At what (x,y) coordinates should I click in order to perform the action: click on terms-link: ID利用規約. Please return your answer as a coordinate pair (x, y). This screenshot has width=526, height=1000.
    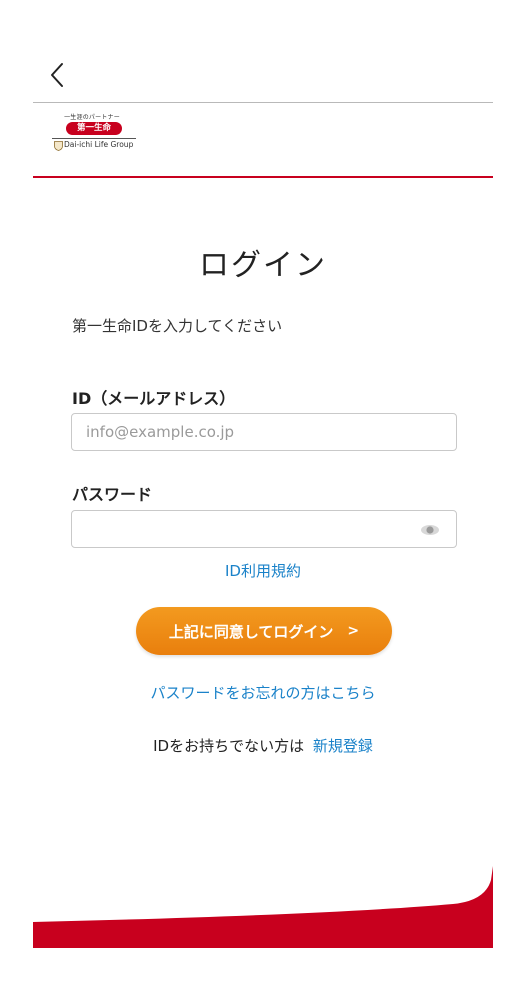
    Looking at the image, I should click on (263, 570).